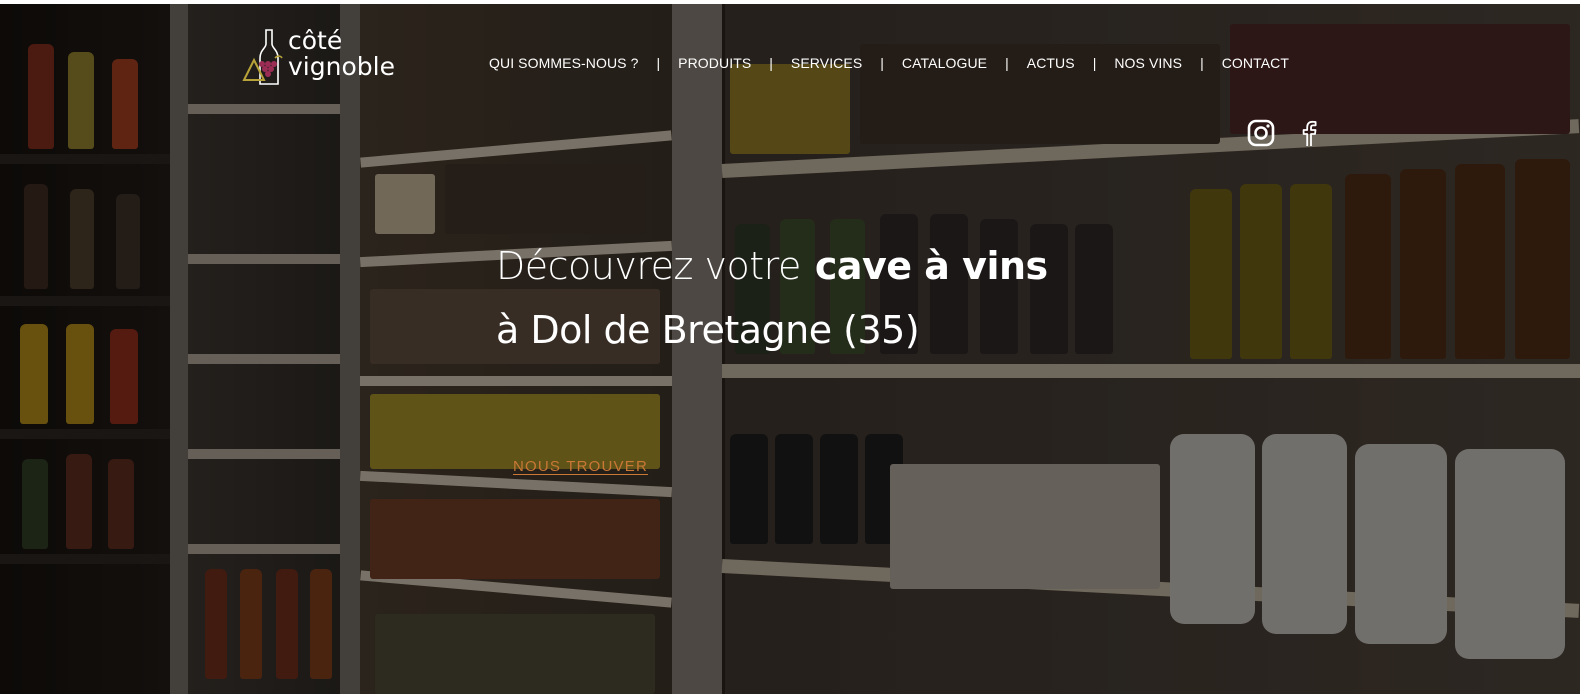  I want to click on nav-item-produits: PRODUITS, so click(714, 63).